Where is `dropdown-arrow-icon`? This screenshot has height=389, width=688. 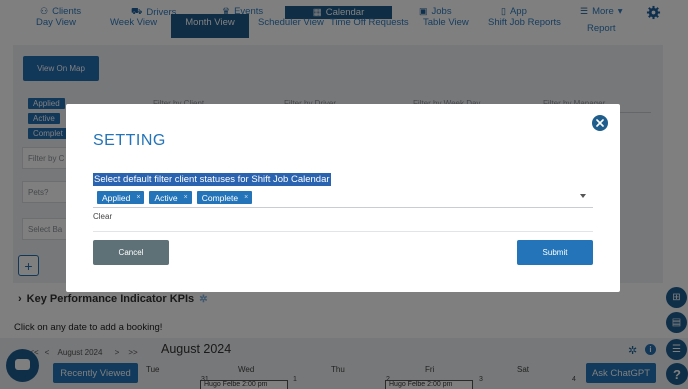
dropdown-arrow-icon is located at coordinates (583, 196).